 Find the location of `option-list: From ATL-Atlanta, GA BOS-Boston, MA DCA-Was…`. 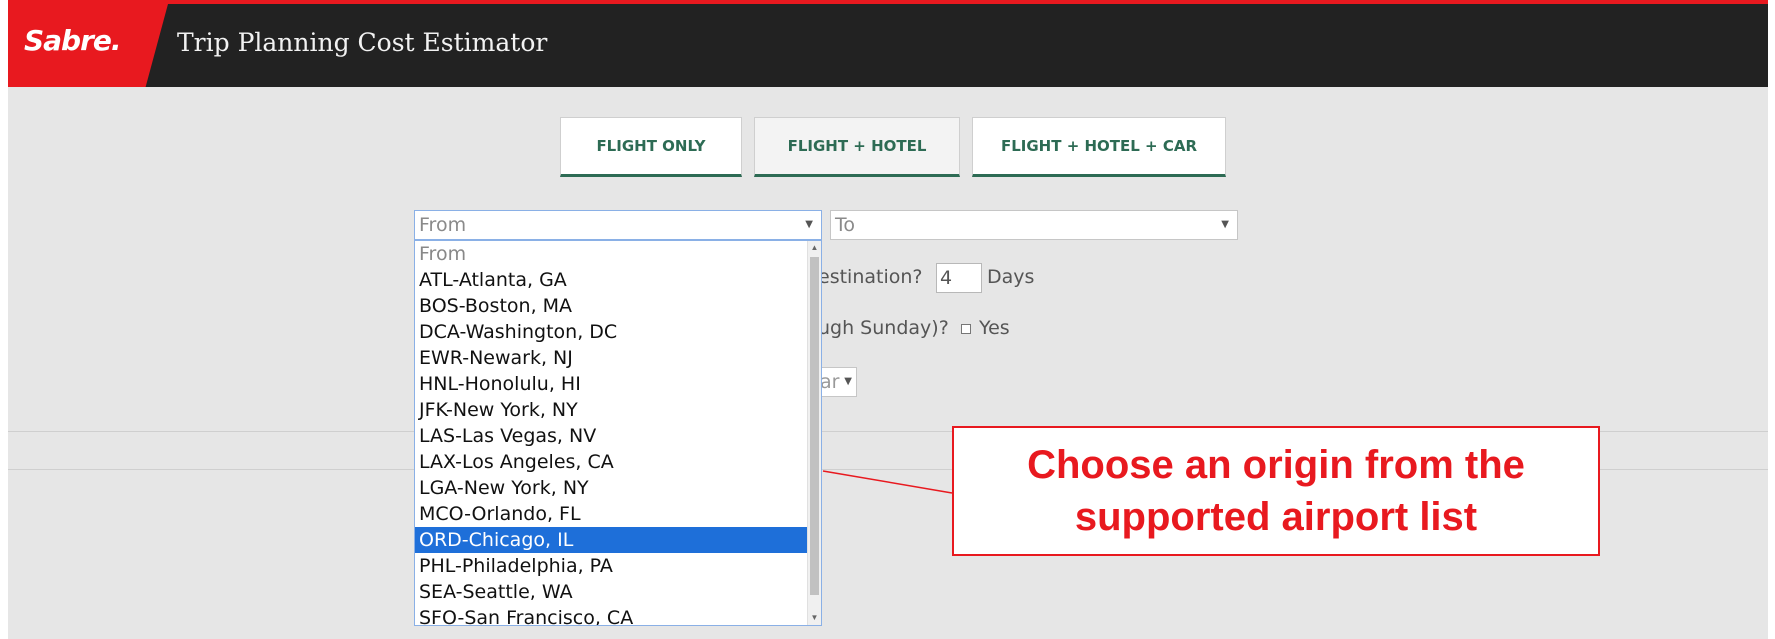

option-list: From ATL-Atlanta, GA BOS-Boston, MA DCA-Was… is located at coordinates (618, 433).